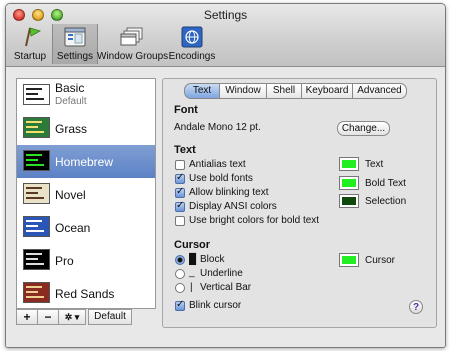 This screenshot has width=450, height=351. I want to click on tab-shell: Shell, so click(284, 91).